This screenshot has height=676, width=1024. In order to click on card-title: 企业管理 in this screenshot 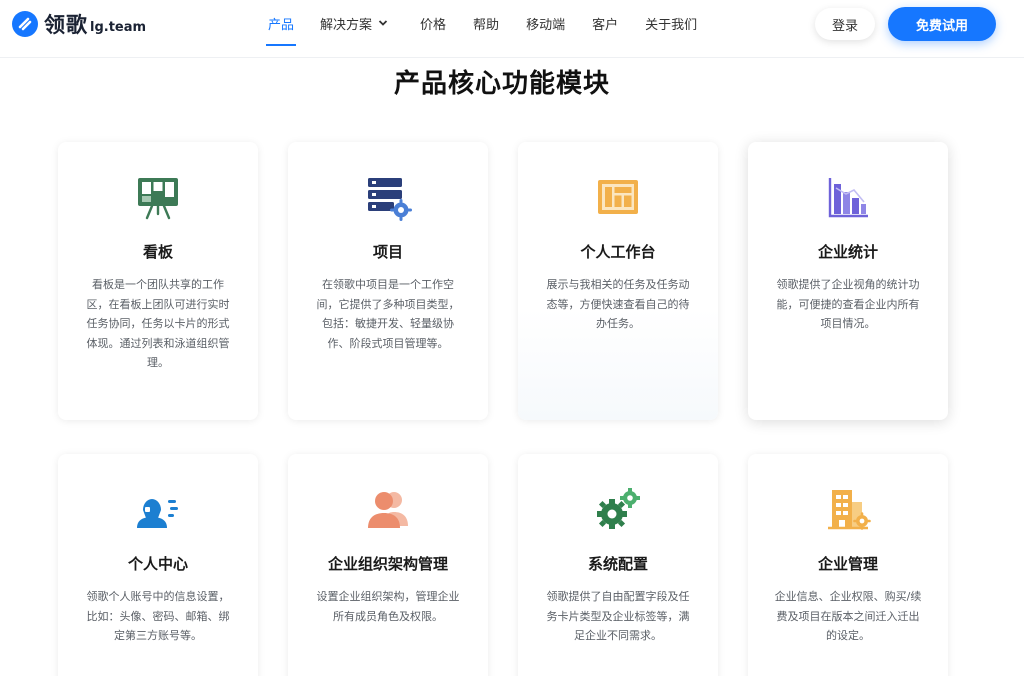, I will do `click(847, 564)`.